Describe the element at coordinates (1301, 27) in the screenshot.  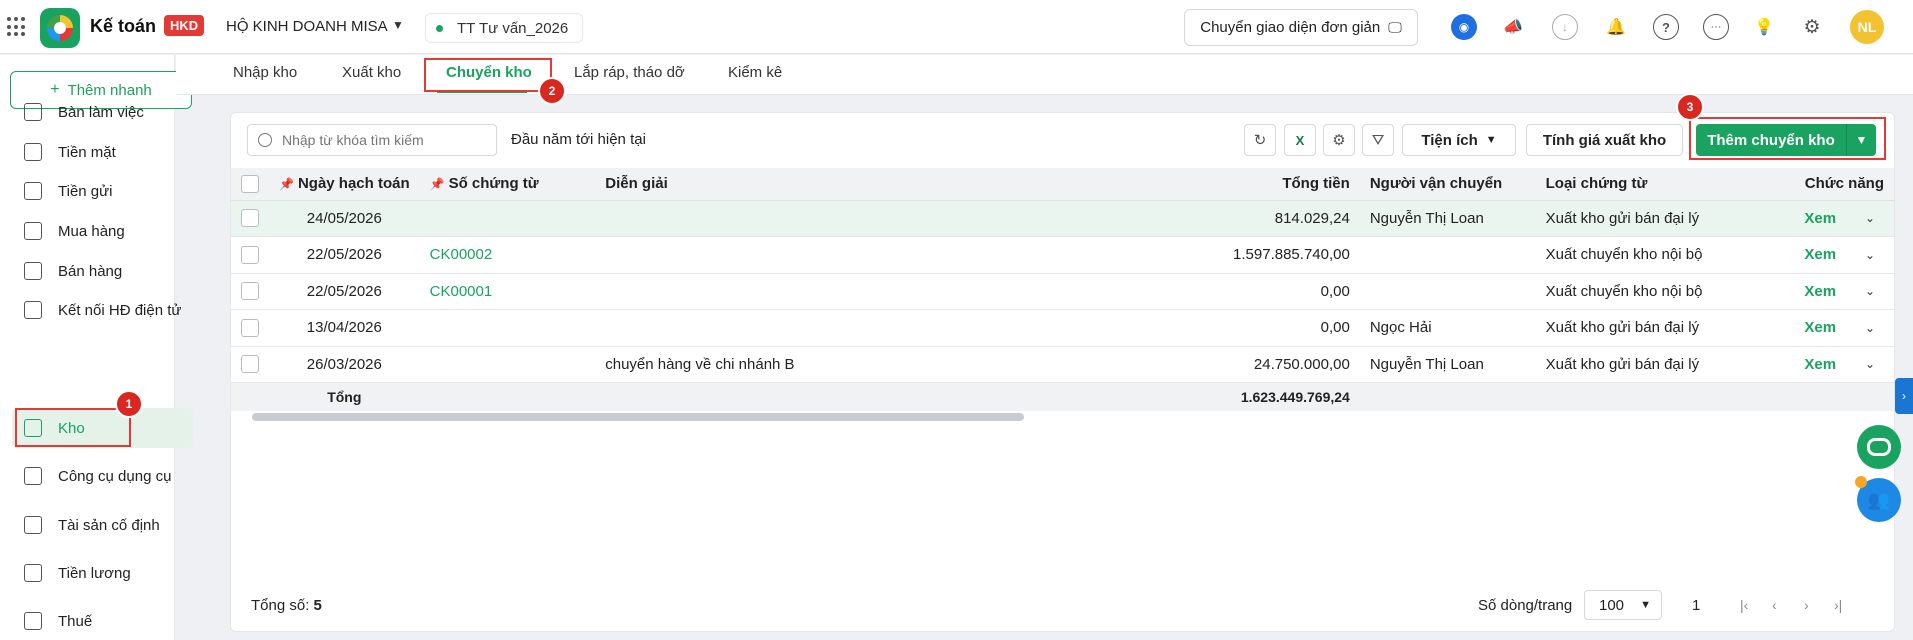
I see `switch-ui-button: Chuyển giao diện đơn giản 🖵` at that location.